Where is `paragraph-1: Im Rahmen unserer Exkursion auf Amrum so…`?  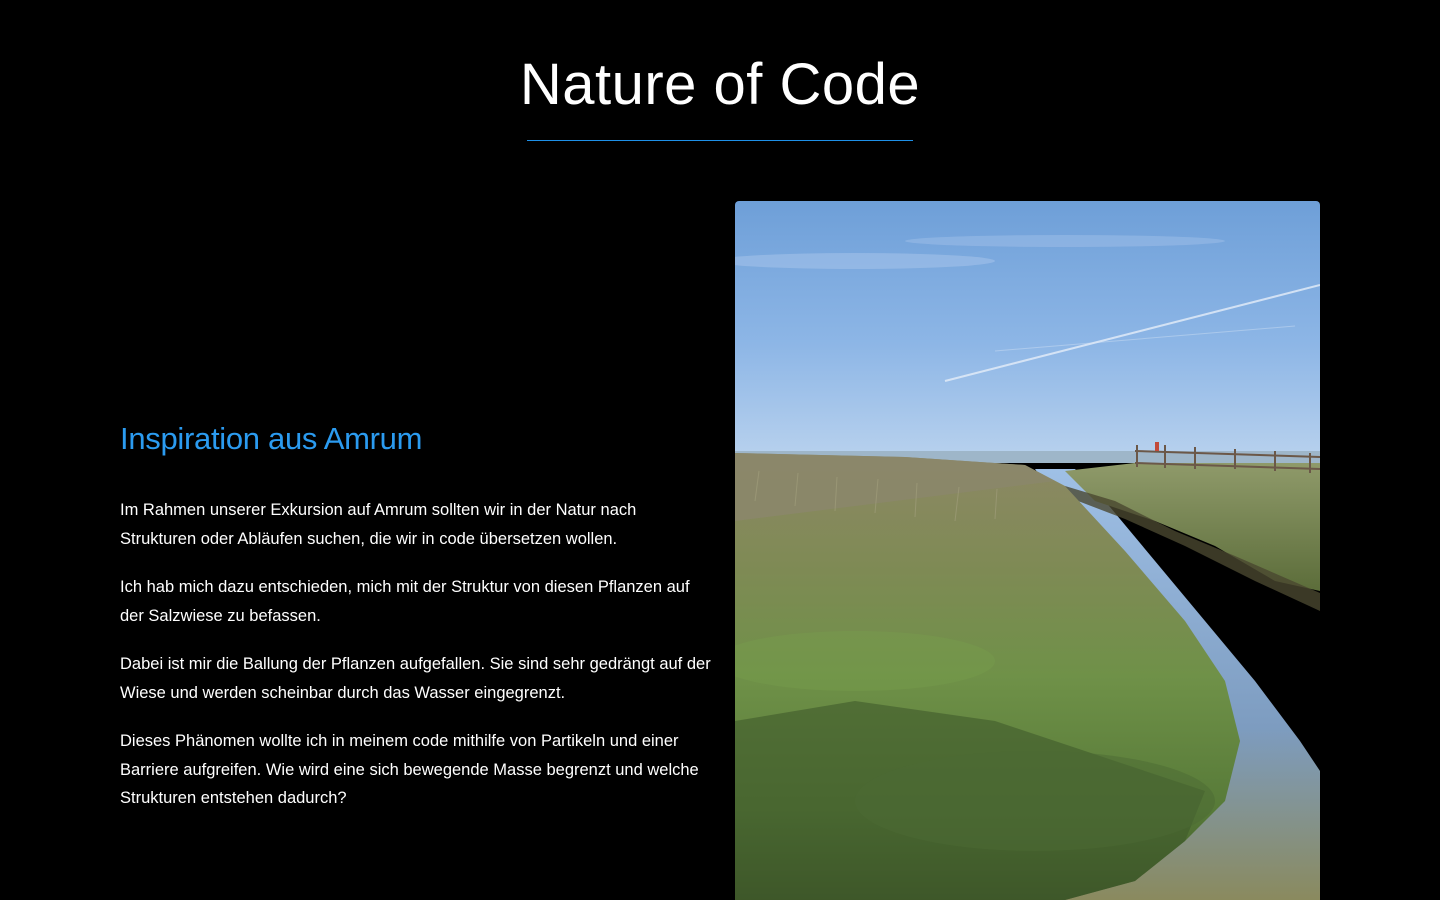 paragraph-1: Im Rahmen unserer Exkursion auf Amrum so… is located at coordinates (378, 524).